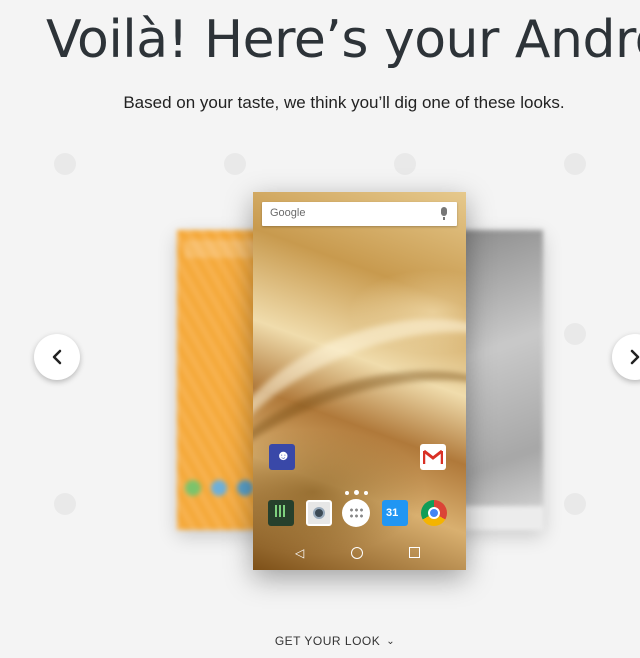 This screenshot has height=658, width=640. Describe the element at coordinates (357, 553) in the screenshot. I see `home-icon` at that location.